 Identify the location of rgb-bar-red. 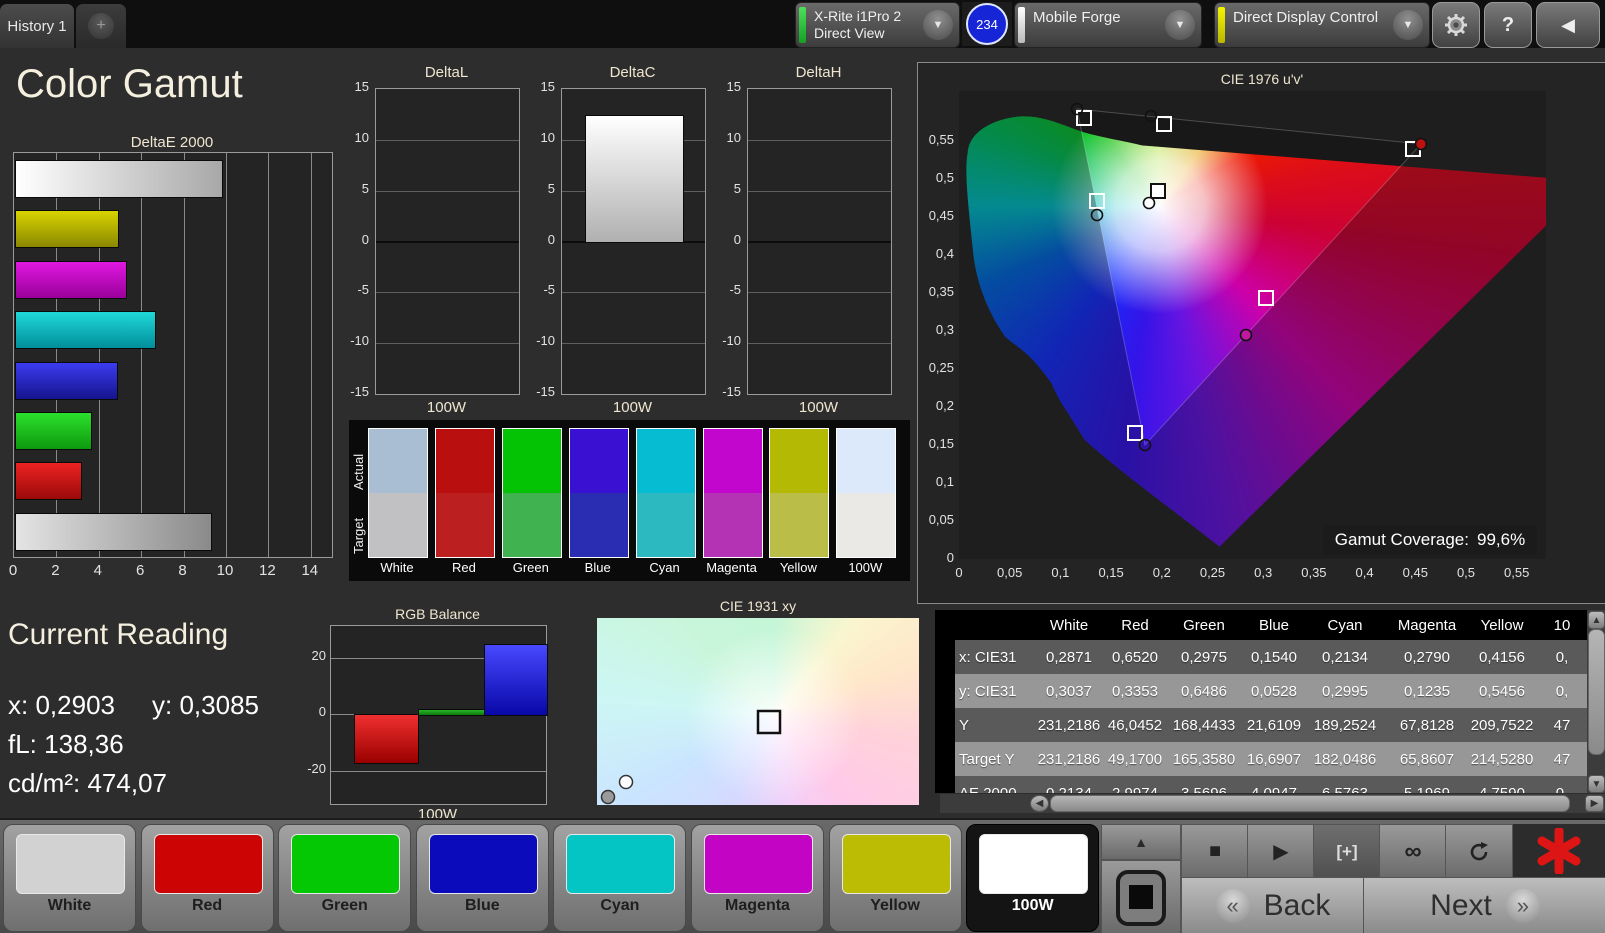
(386, 739).